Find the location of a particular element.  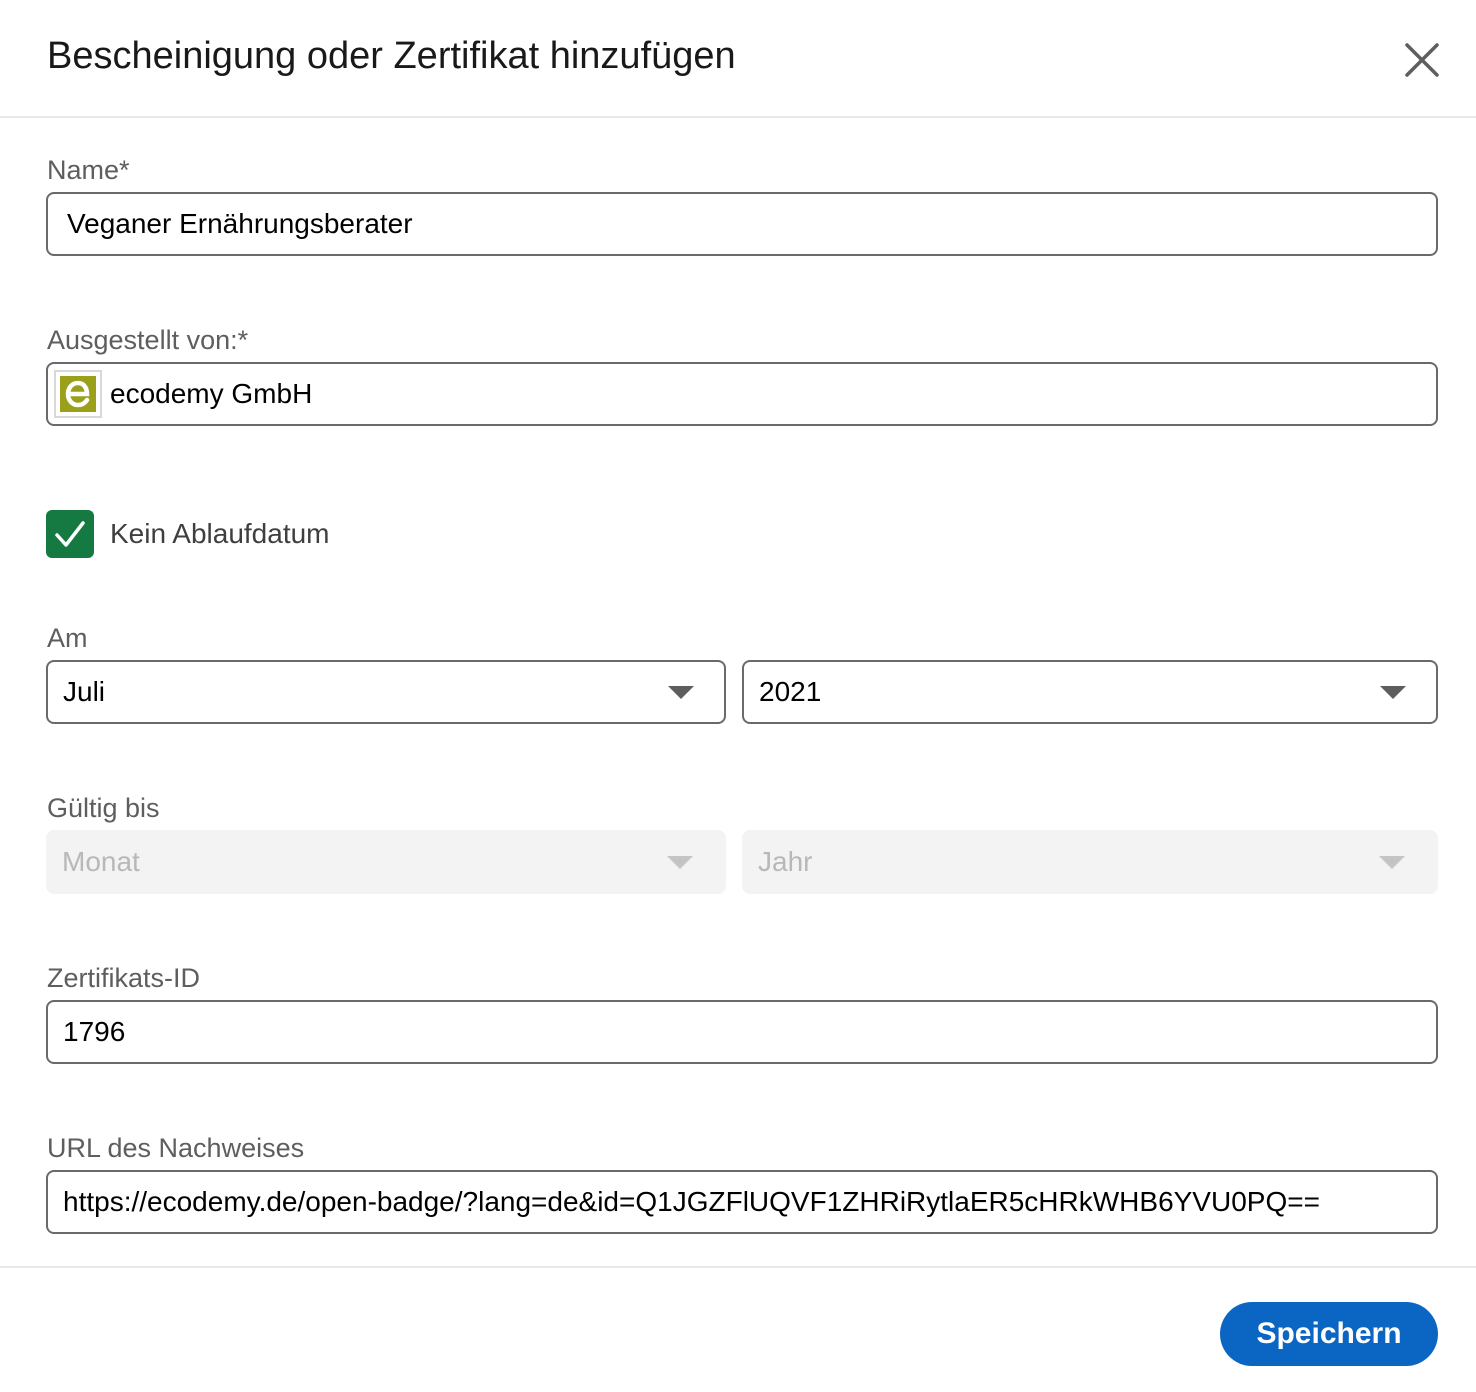

close-button is located at coordinates (1422, 60).